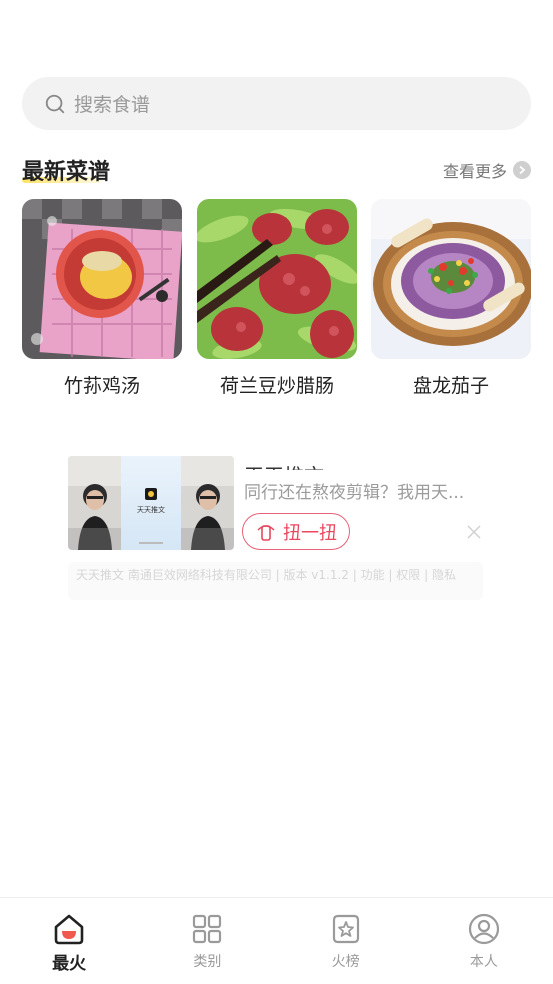 The width and height of the screenshot is (553, 984). I want to click on search-icon, so click(55, 103).